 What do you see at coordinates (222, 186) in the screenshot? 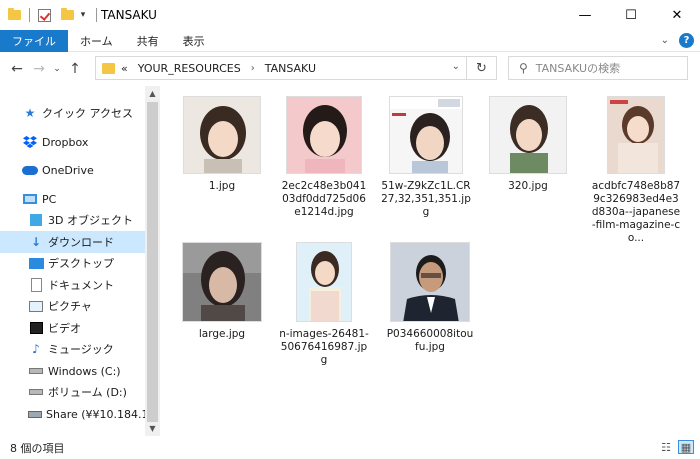
I see `file-name: 1.jpg` at bounding box center [222, 186].